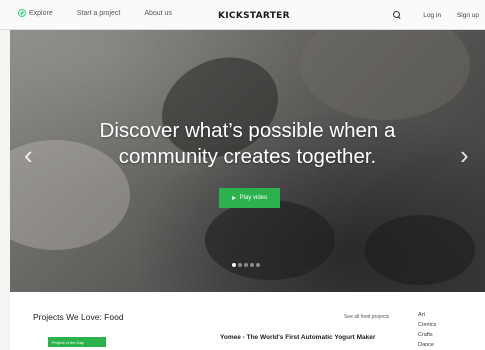 Image resolution: width=485 pixels, height=350 pixels. I want to click on login-link: Log in, so click(432, 15).